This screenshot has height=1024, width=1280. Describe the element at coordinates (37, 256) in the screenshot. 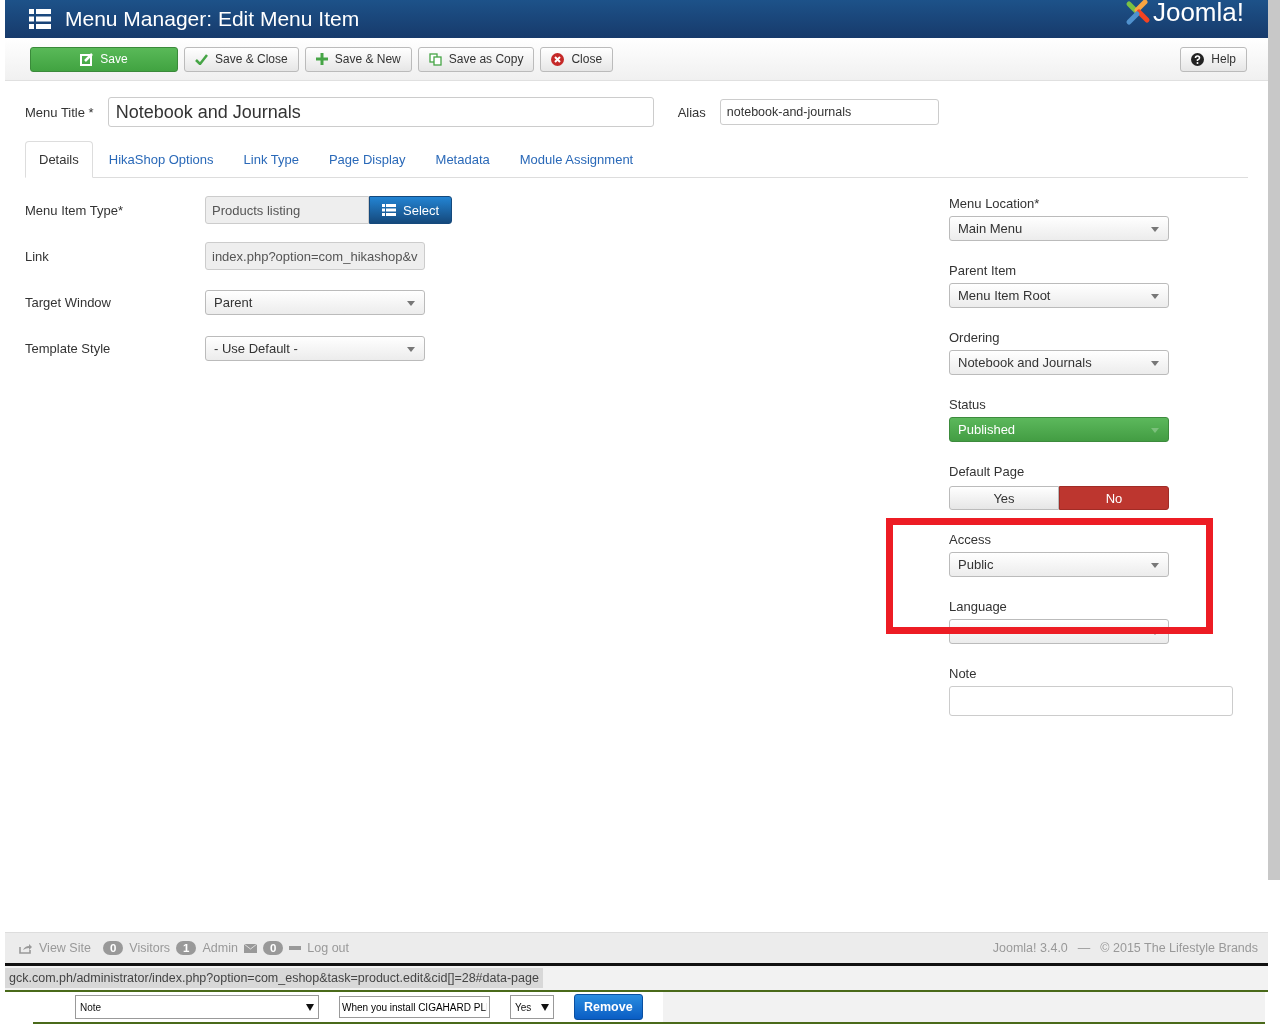

I see `field-label: Link` at that location.